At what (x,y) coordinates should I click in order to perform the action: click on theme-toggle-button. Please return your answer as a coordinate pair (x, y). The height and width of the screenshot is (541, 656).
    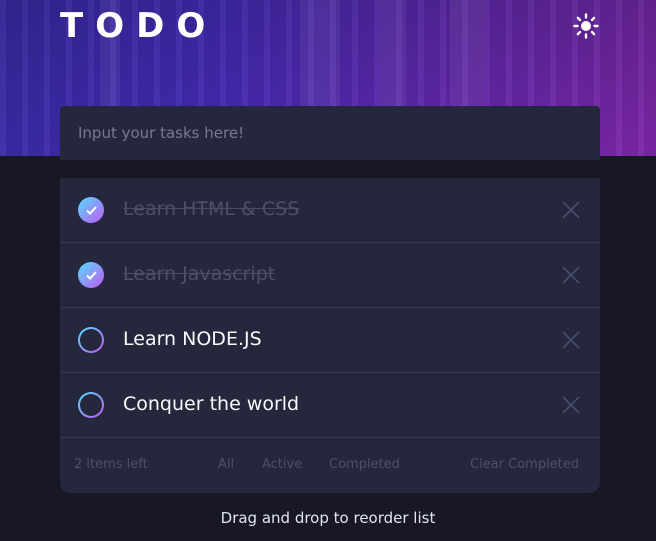
    Looking at the image, I should click on (586, 26).